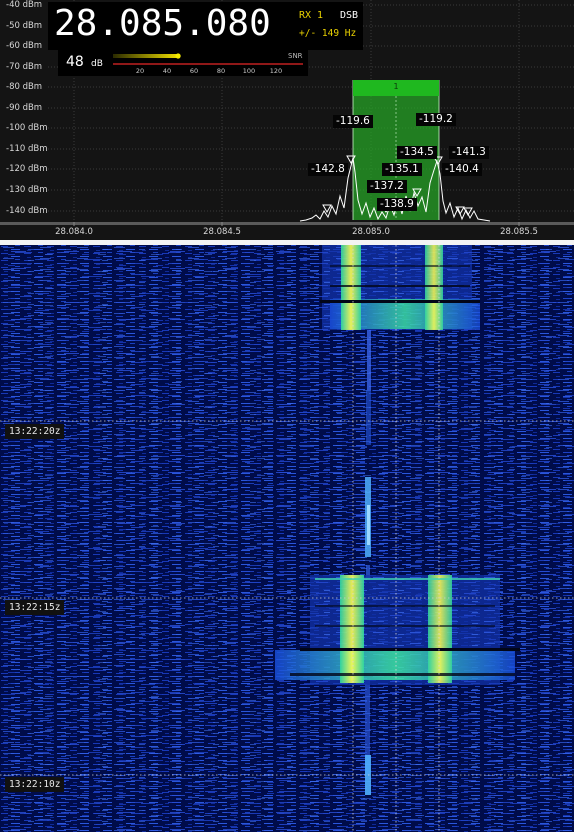 Image resolution: width=574 pixels, height=832 pixels. Describe the element at coordinates (387, 186) in the screenshot. I see `peak-label: -137.2` at that location.